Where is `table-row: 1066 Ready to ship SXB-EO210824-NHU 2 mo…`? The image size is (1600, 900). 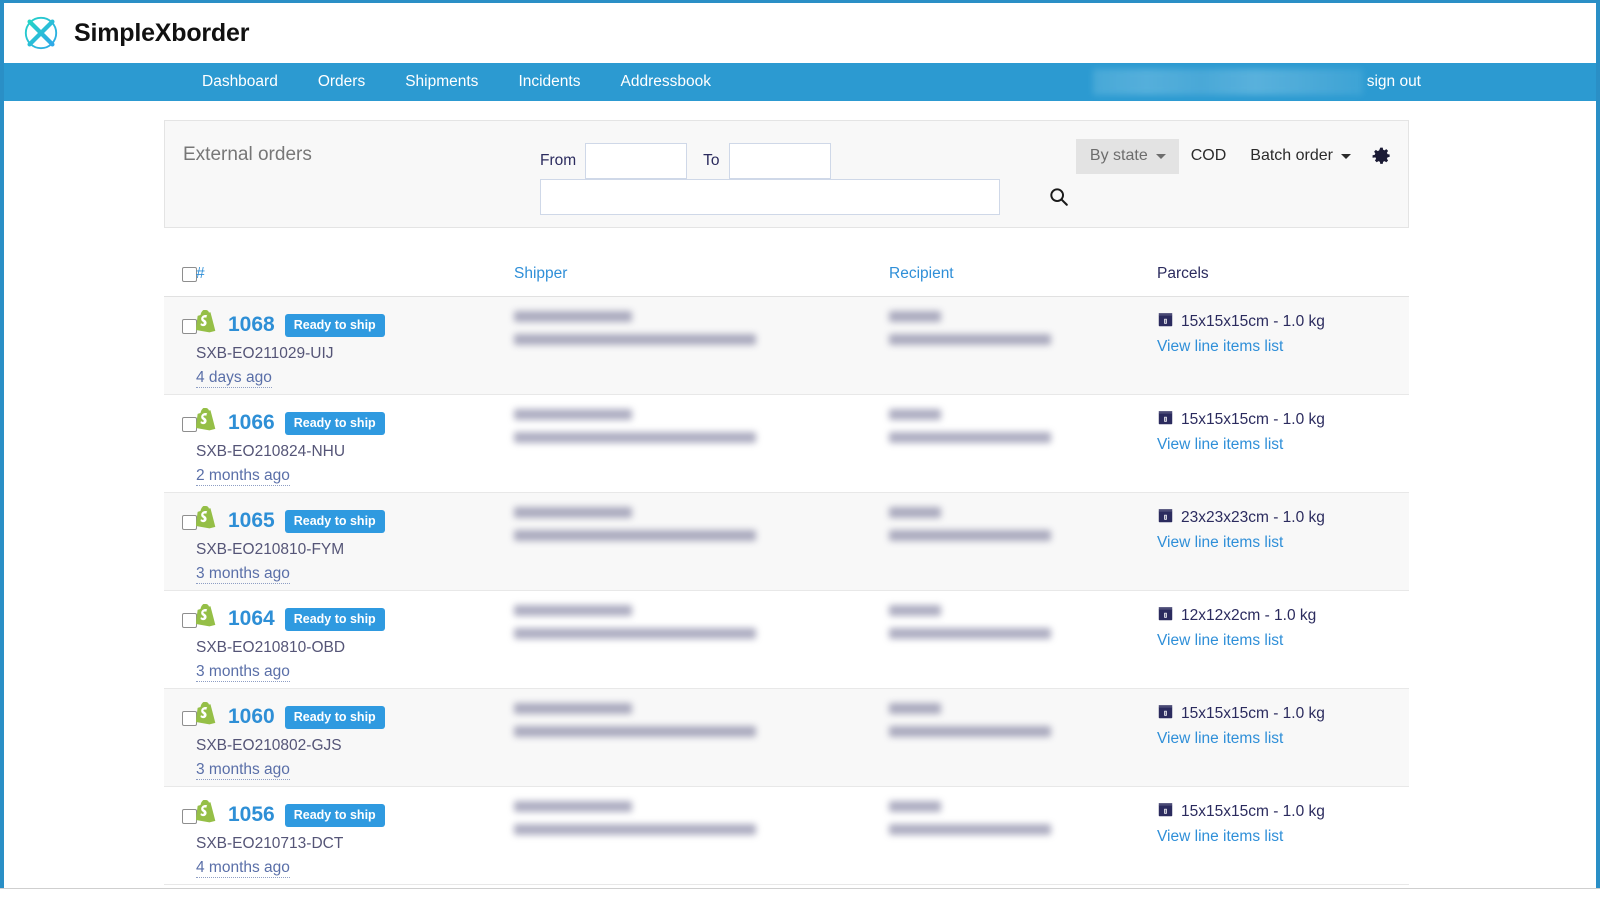 table-row: 1066 Ready to ship SXB-EO210824-NHU 2 mo… is located at coordinates (786, 444).